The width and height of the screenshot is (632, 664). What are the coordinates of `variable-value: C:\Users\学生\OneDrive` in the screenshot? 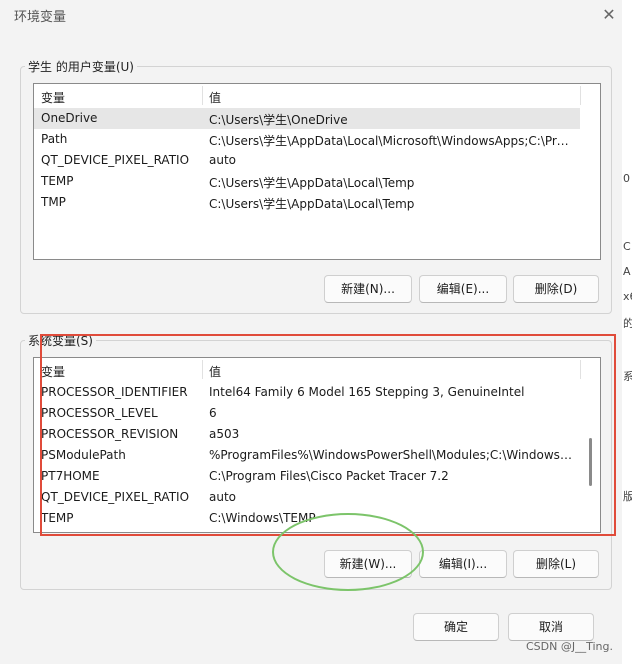 It's located at (278, 120).